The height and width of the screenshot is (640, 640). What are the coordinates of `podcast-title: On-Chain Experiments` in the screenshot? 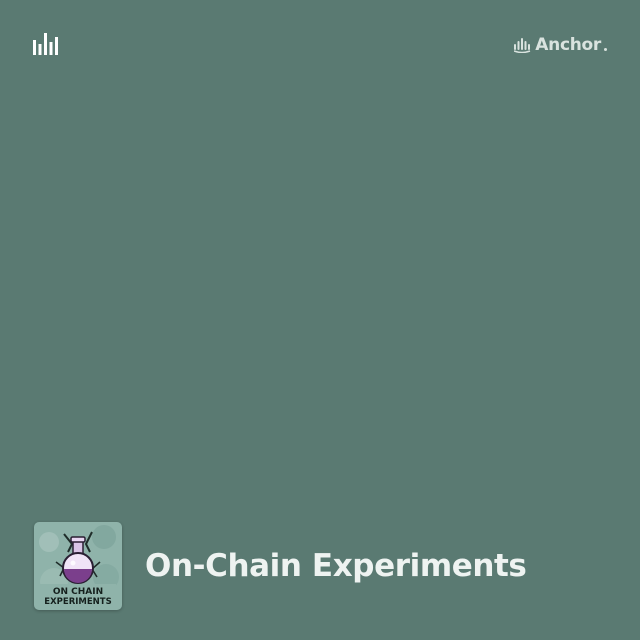 It's located at (336, 566).